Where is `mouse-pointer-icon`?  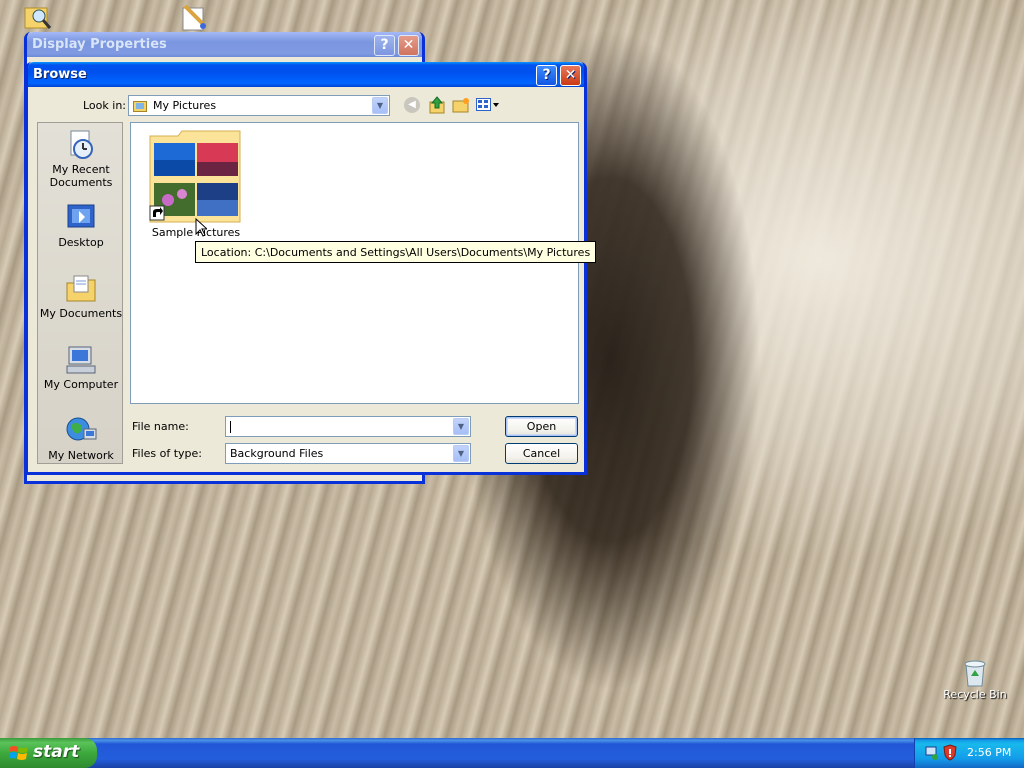
mouse-pointer-icon is located at coordinates (201, 227).